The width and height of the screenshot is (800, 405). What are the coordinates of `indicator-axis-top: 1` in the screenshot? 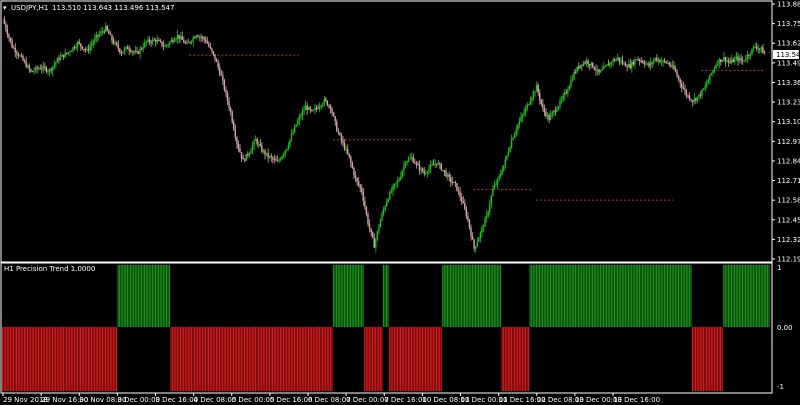 It's located at (779, 268).